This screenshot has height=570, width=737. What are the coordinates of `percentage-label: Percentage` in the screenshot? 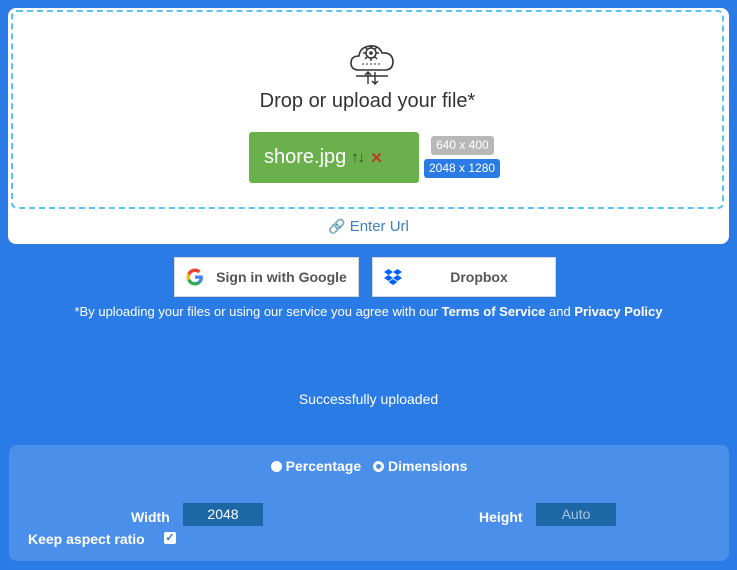 It's located at (323, 466).